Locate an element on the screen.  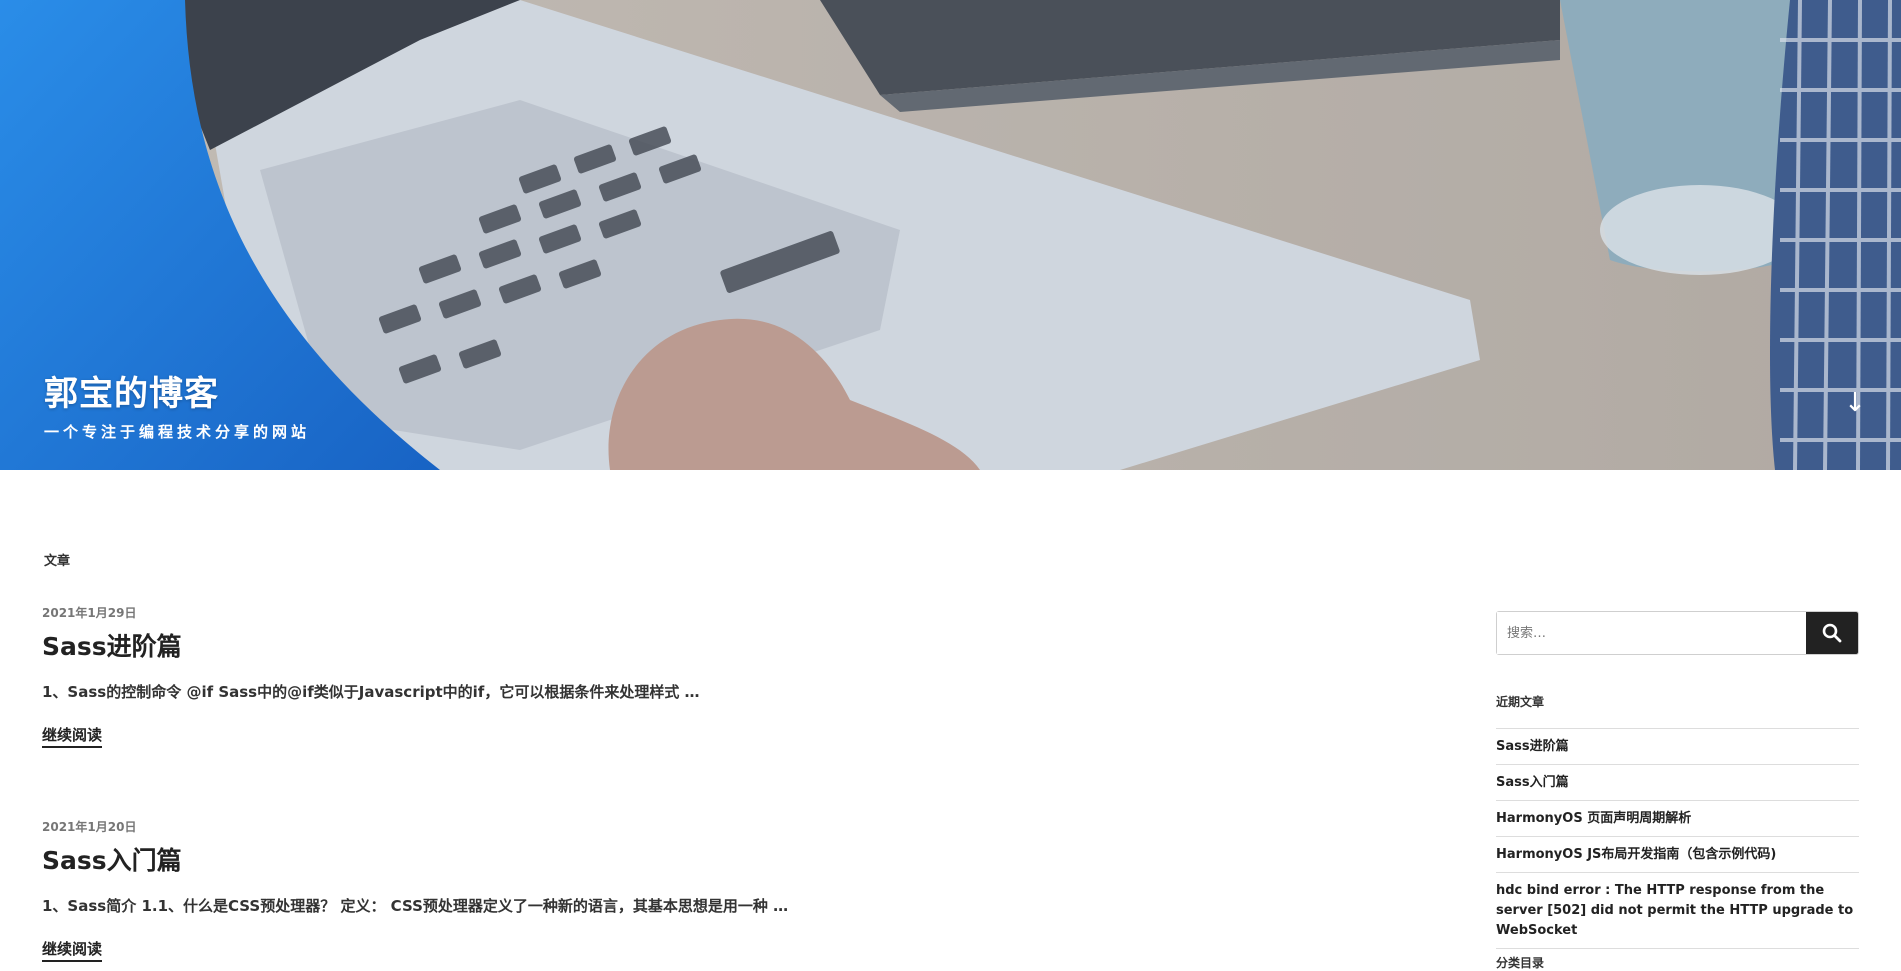
categories-title: 分类目录 is located at coordinates (1520, 963).